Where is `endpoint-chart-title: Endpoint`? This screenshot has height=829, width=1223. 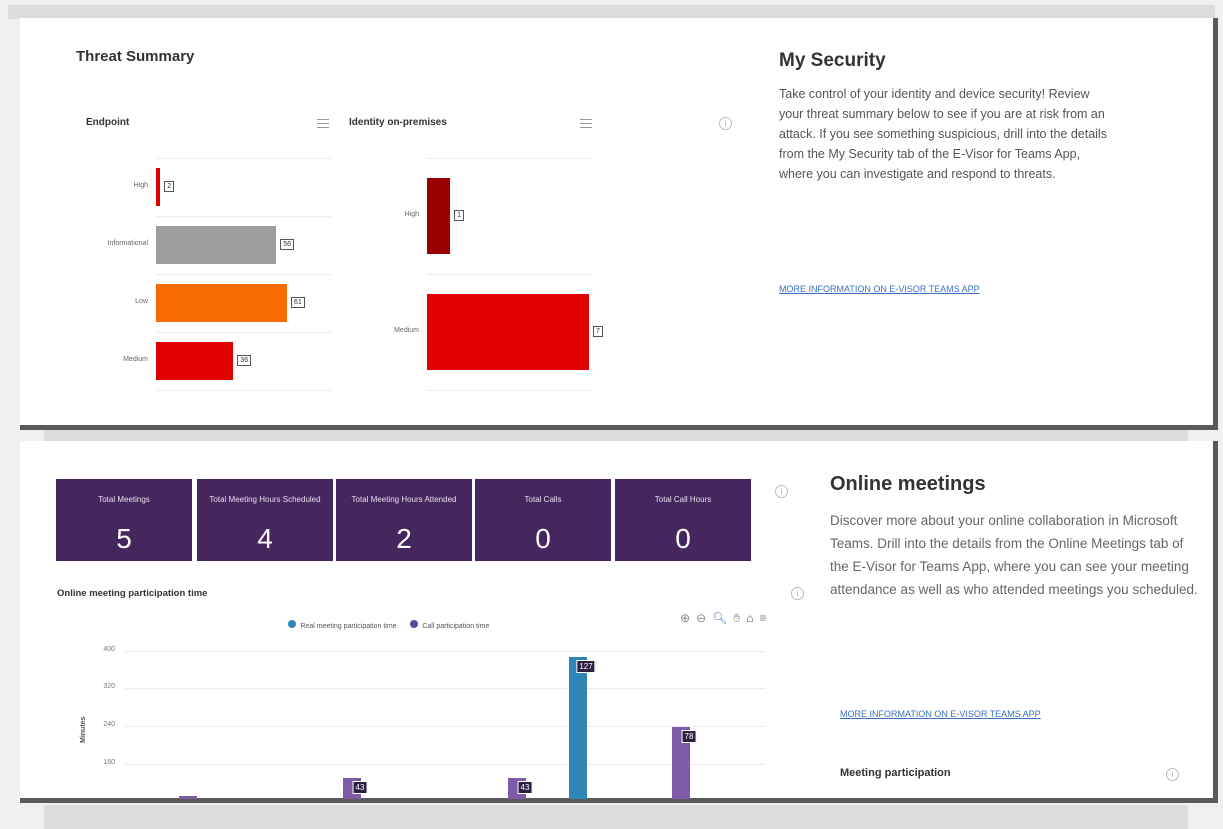 endpoint-chart-title: Endpoint is located at coordinates (108, 122).